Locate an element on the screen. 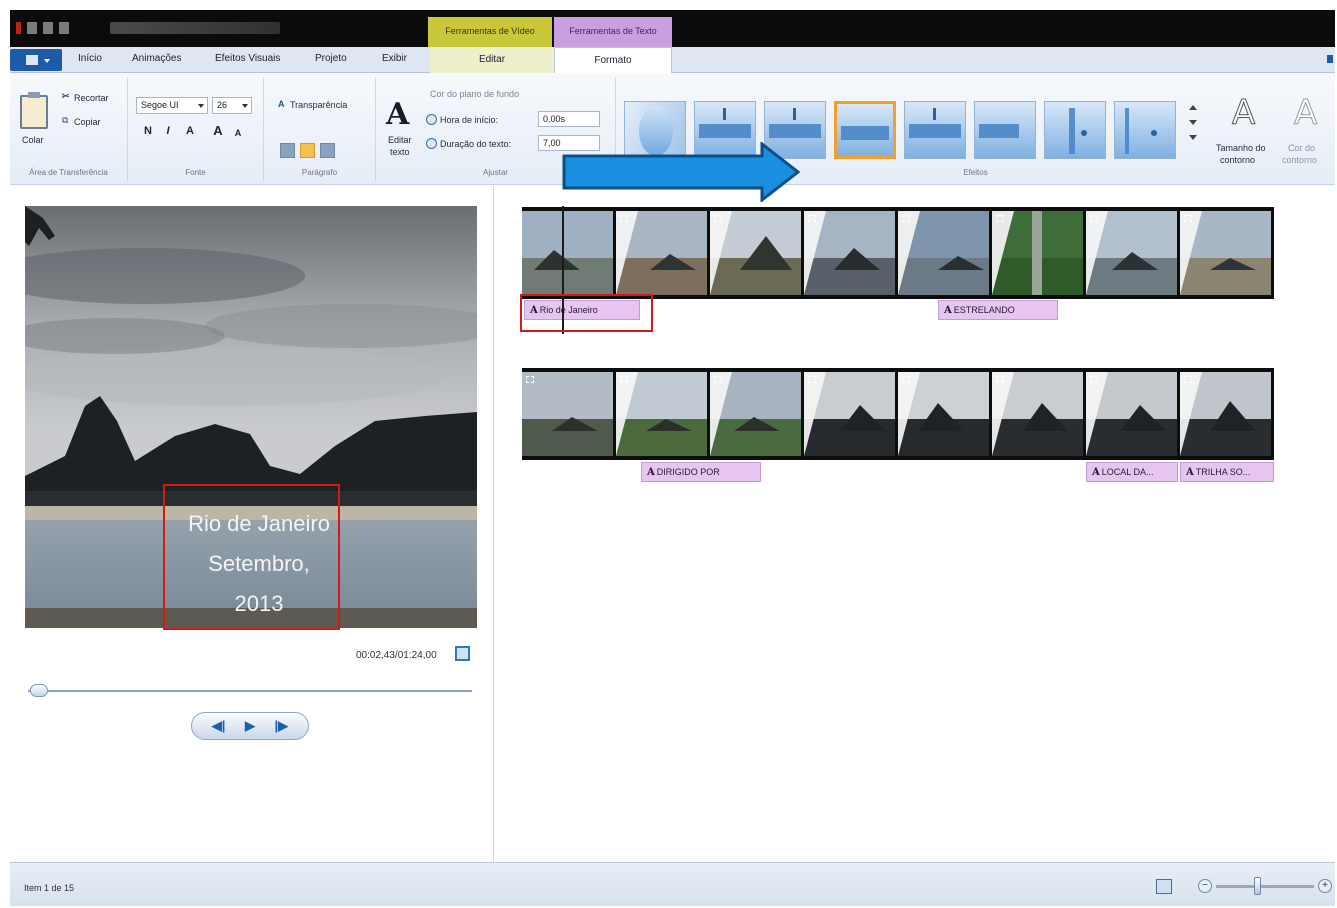 The width and height of the screenshot is (1337, 908). outline-size-label-1: Tamanho do is located at coordinates (1241, 148).